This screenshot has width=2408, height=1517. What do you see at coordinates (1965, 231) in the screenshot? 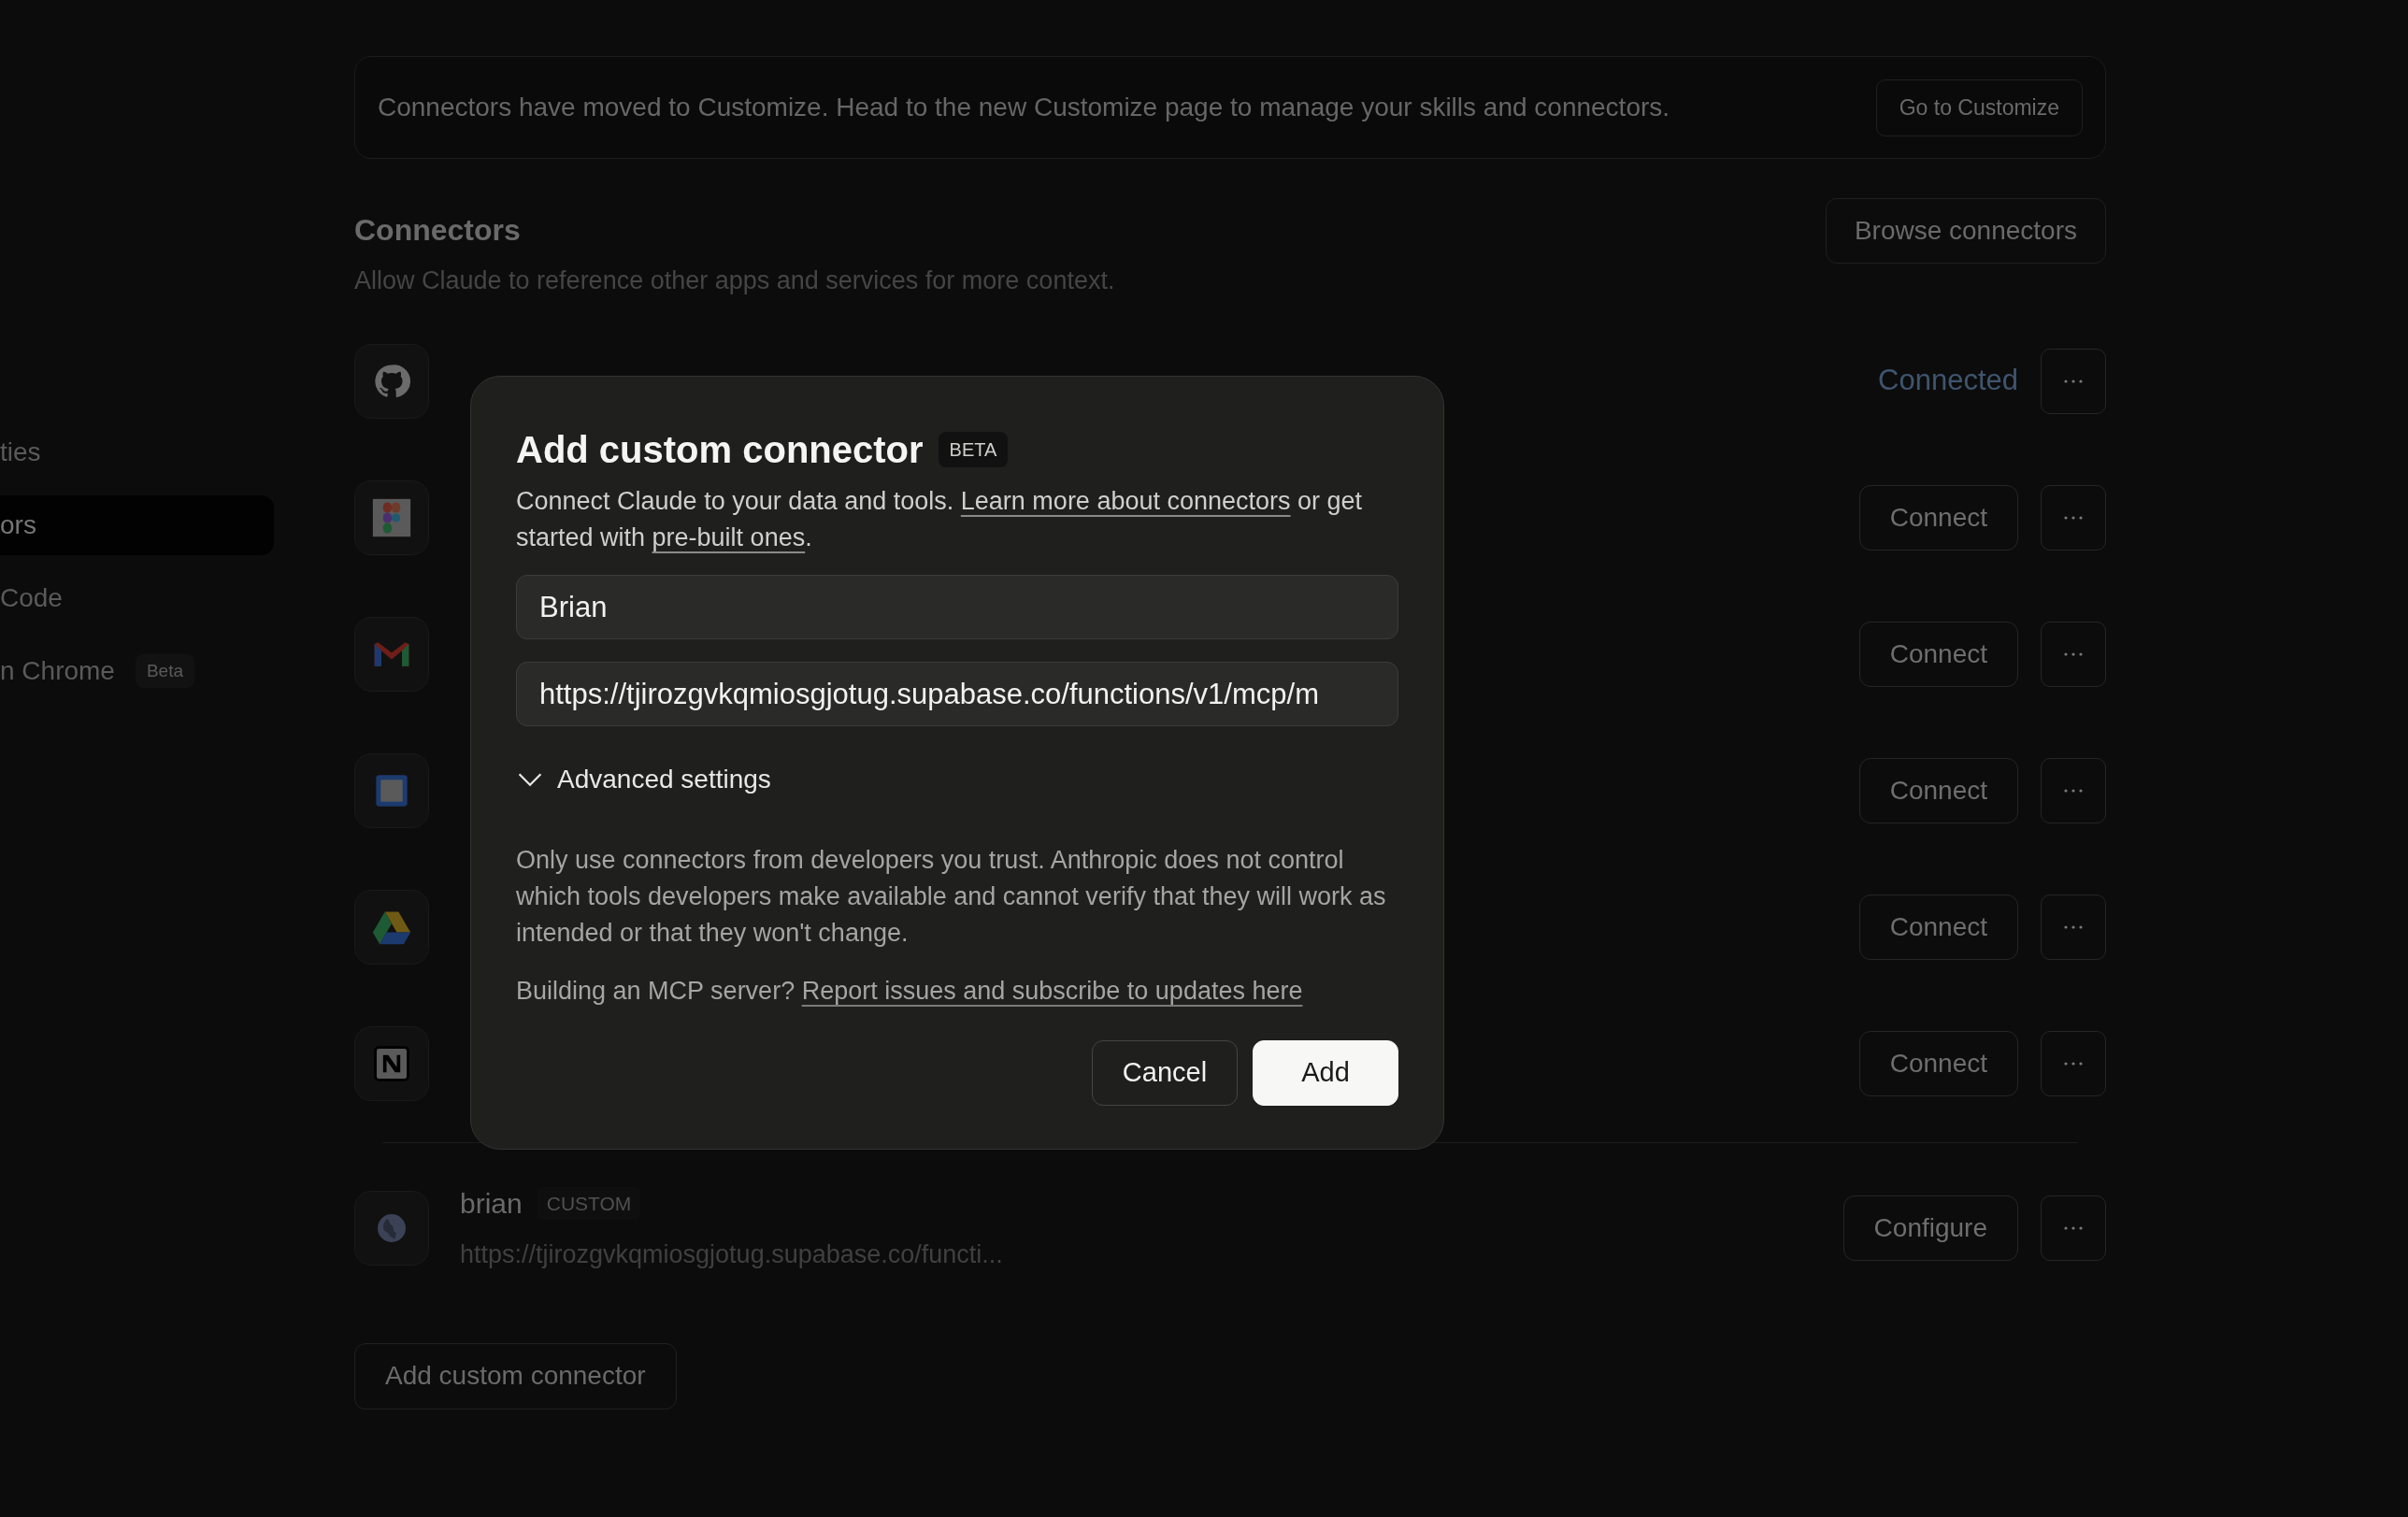
I see `browse-connectors-button: Browse connectors` at bounding box center [1965, 231].